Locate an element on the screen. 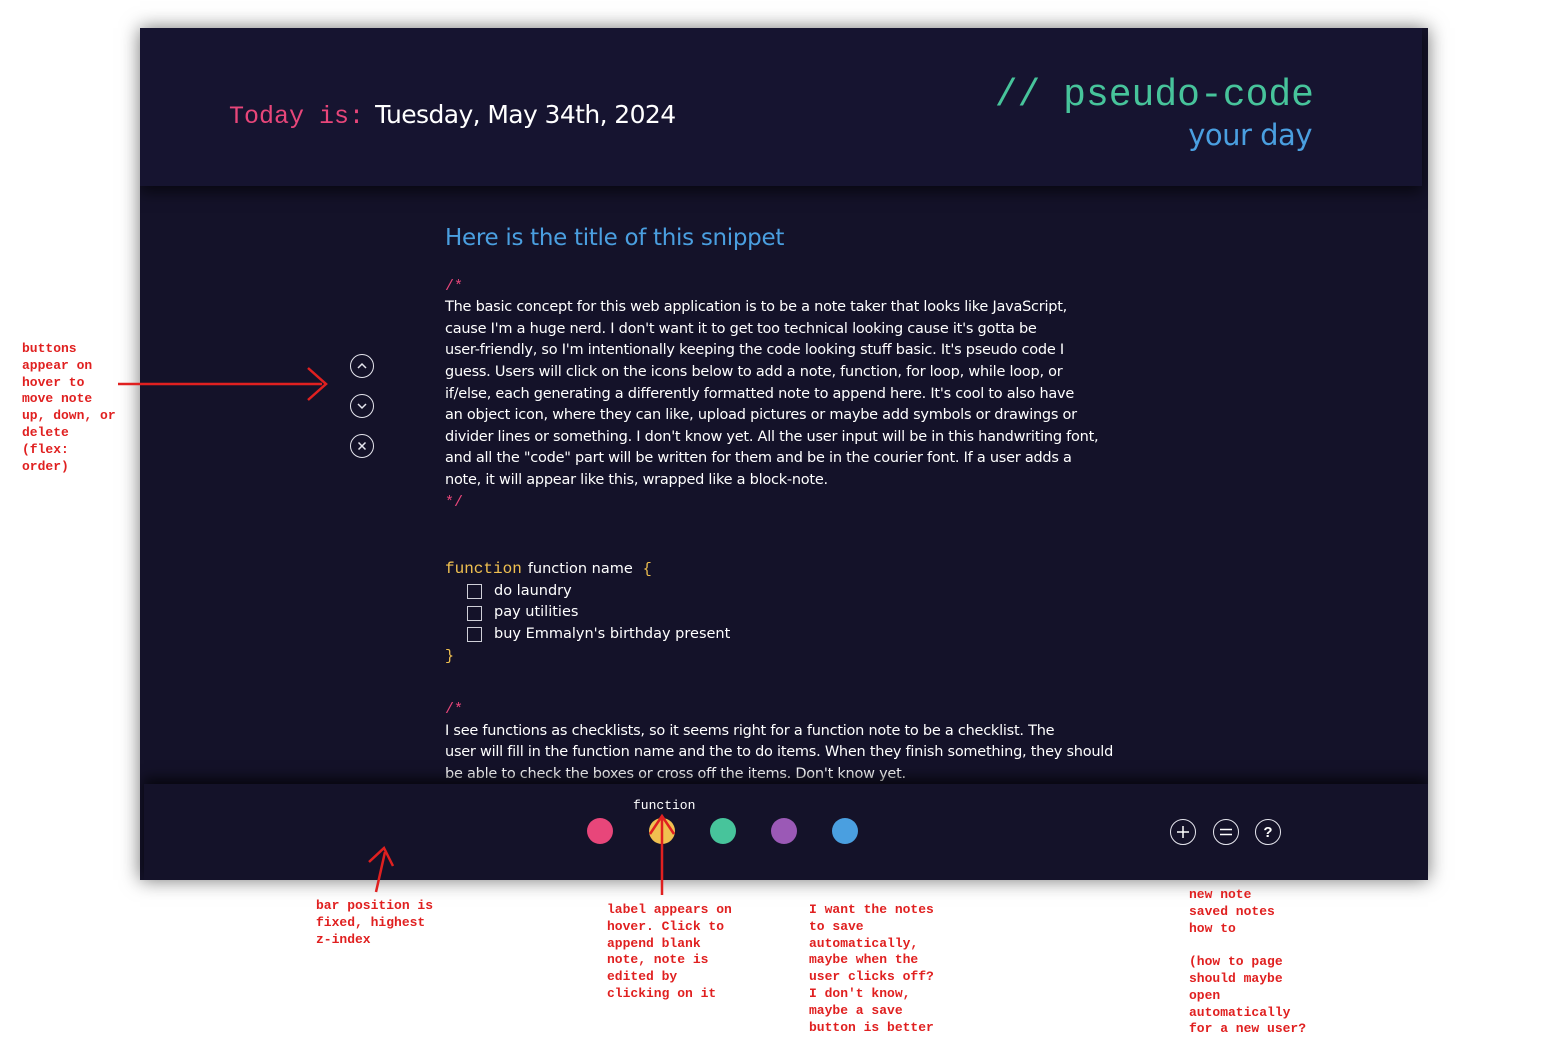  annotation-line: maybe a save is located at coordinates (856, 1010).